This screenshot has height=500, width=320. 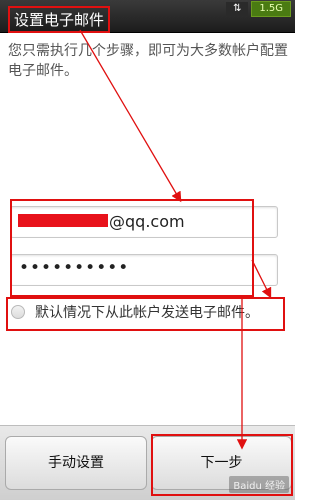 I want to click on updown-arrows-icon: ⇅, so click(x=237, y=9).